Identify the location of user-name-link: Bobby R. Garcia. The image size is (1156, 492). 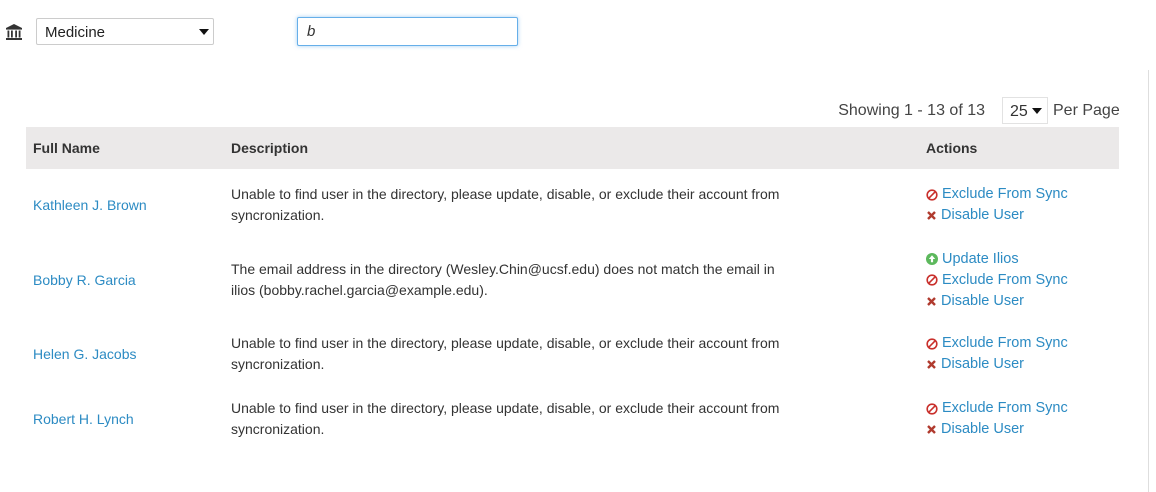
(84, 280).